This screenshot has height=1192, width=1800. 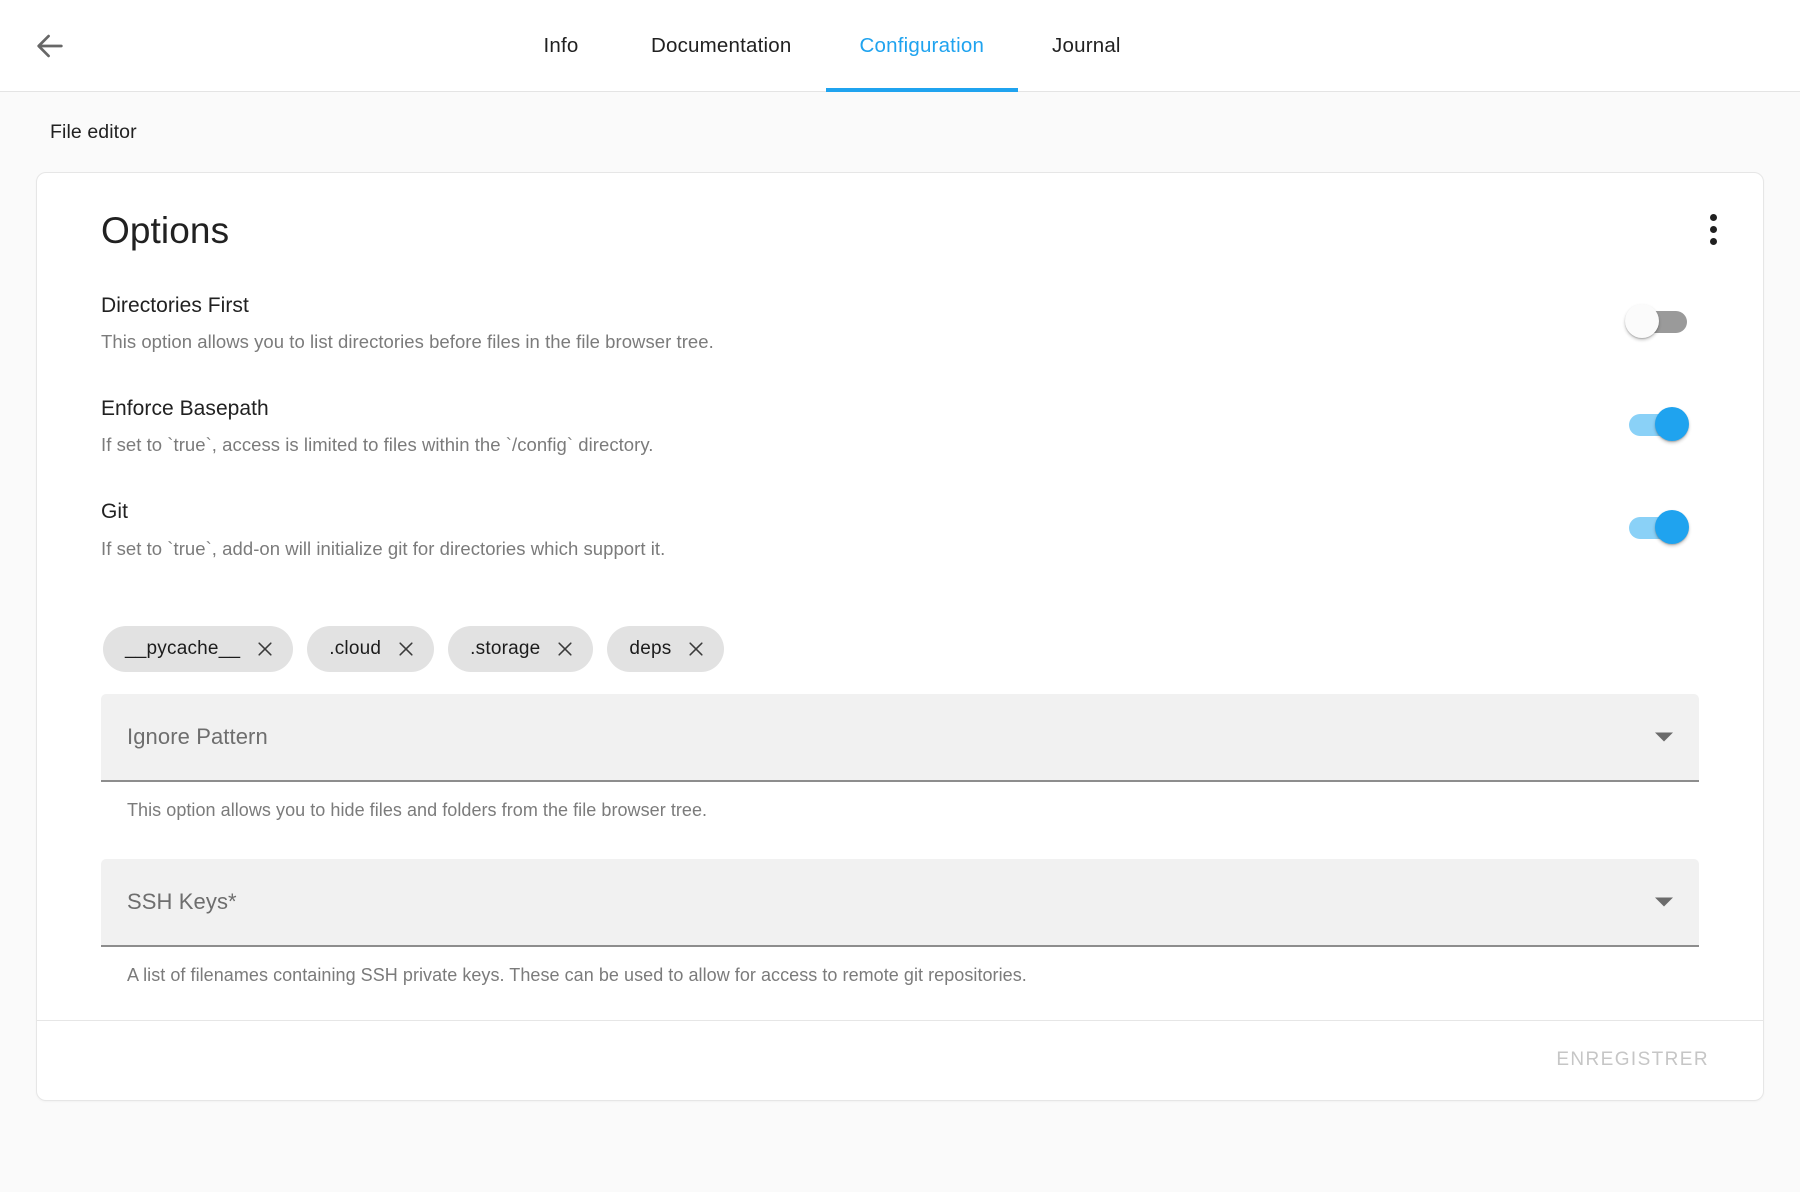 What do you see at coordinates (165, 230) in the screenshot?
I see `card-title: Options` at bounding box center [165, 230].